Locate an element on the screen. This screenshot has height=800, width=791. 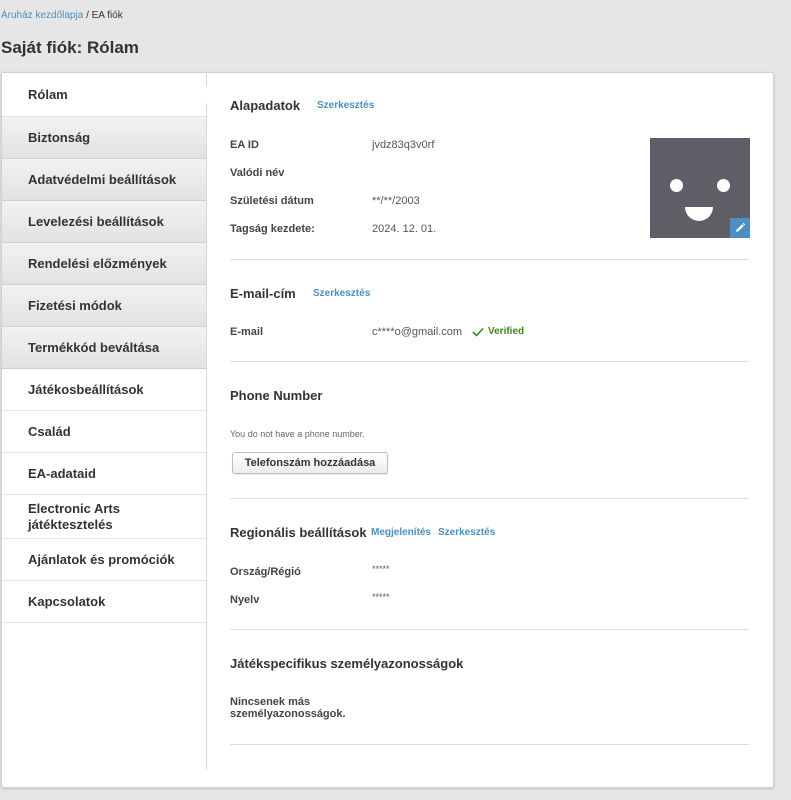
basic-edit-link: Szerkesztés is located at coordinates (345, 105).